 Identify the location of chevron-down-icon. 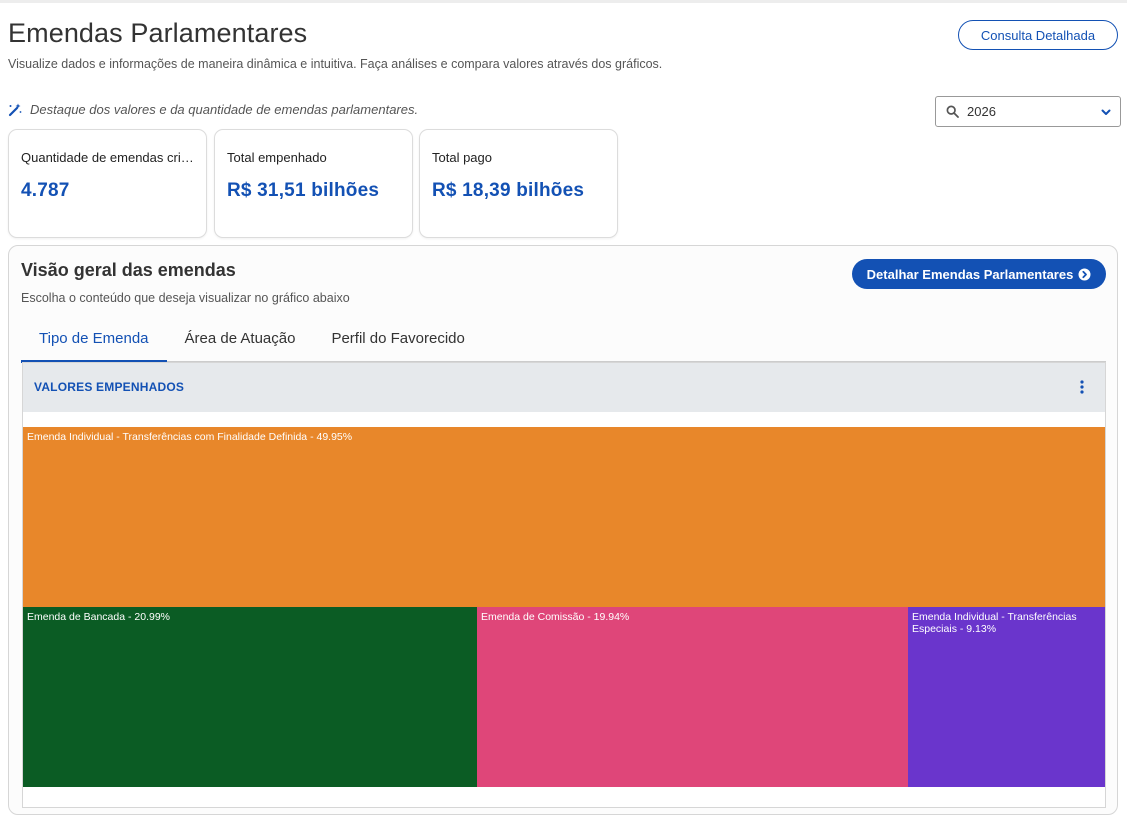
(1106, 112).